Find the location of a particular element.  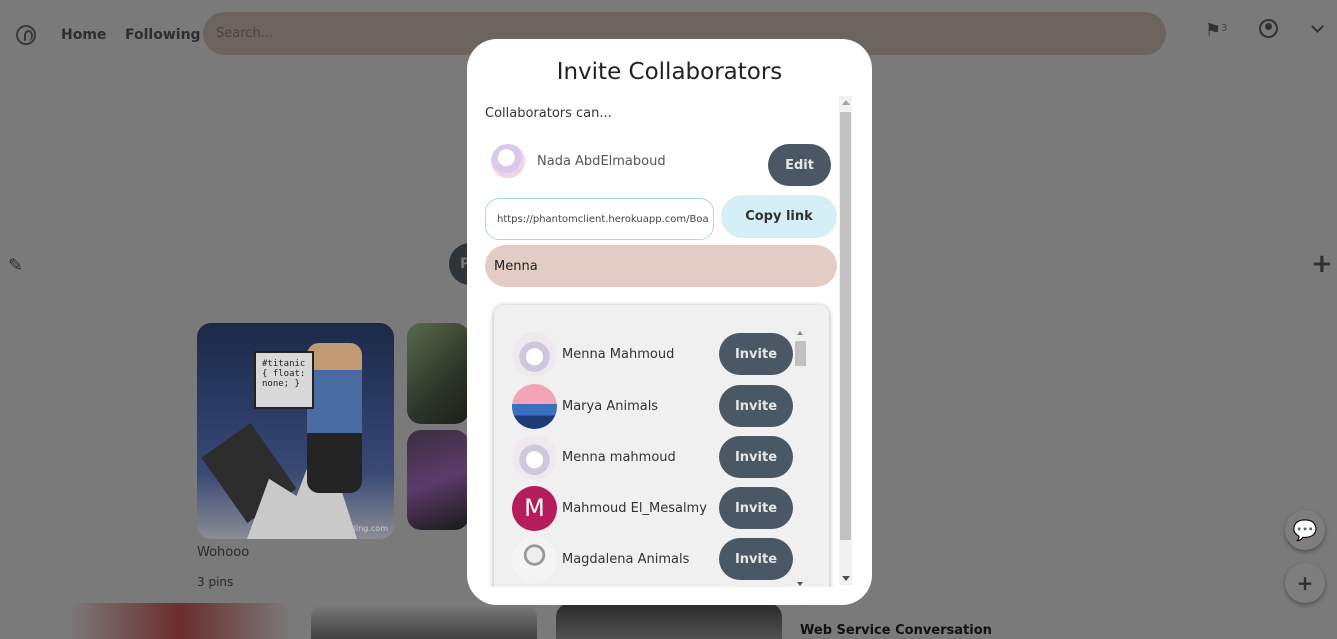

copy-link-button: Copy link is located at coordinates (779, 216).